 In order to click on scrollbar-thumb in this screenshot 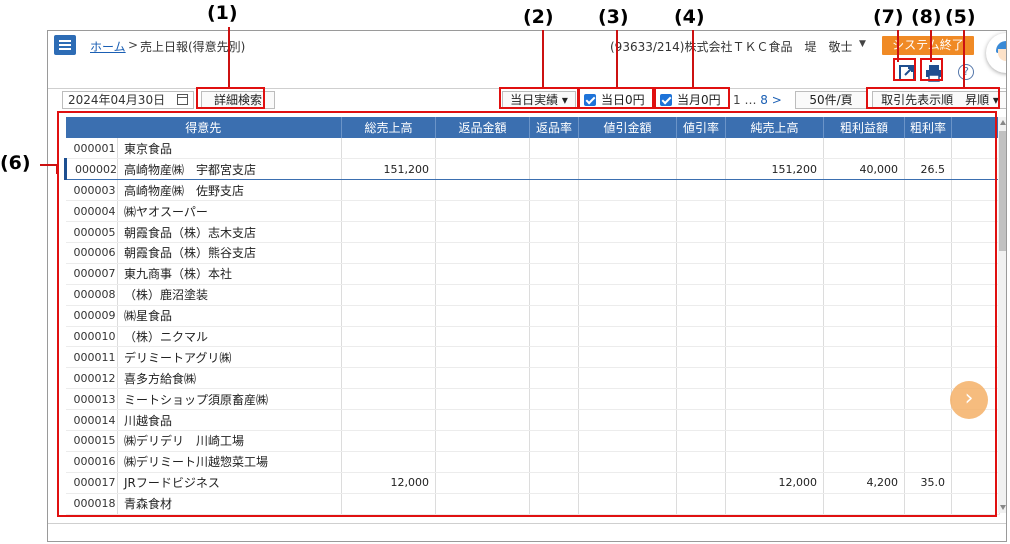, I will do `click(1002, 191)`.